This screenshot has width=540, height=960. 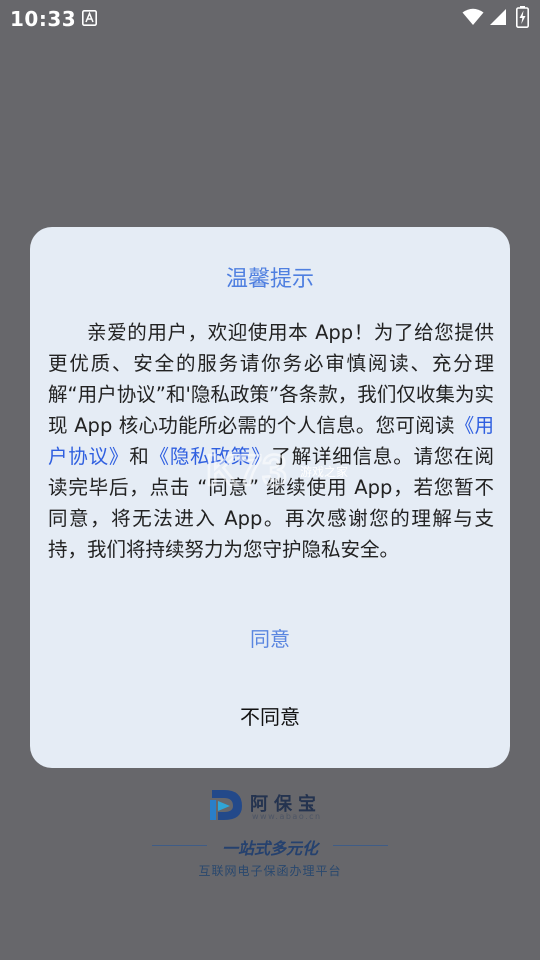 I want to click on status-bar: 10:33, so click(x=270, y=19).